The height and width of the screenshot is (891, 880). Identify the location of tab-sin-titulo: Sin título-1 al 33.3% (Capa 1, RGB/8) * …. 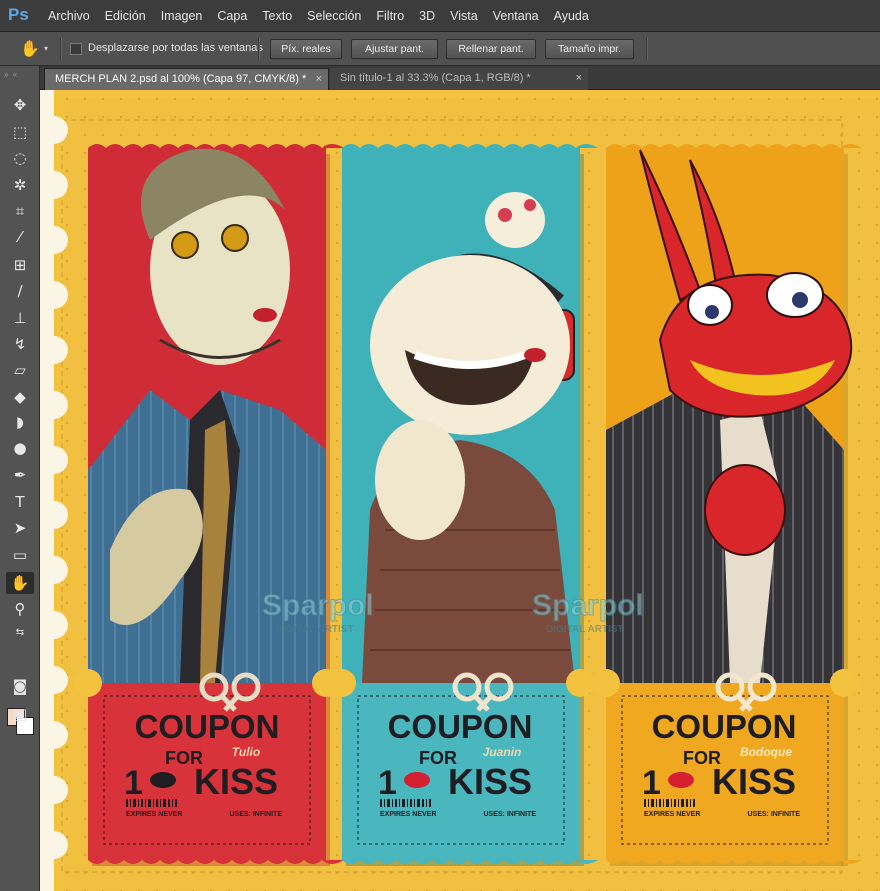
(459, 79).